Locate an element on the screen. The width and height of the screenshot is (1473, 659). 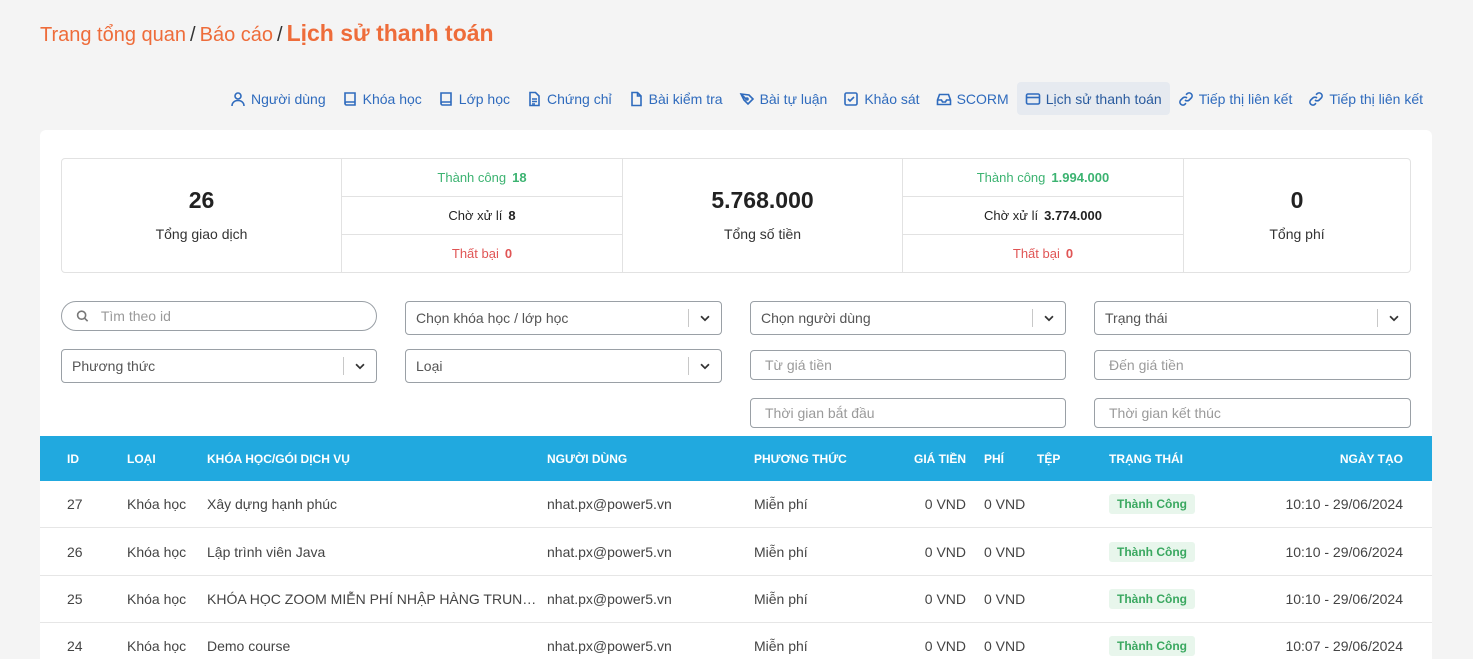
select-value: Chọn người dùng is located at coordinates (816, 318).